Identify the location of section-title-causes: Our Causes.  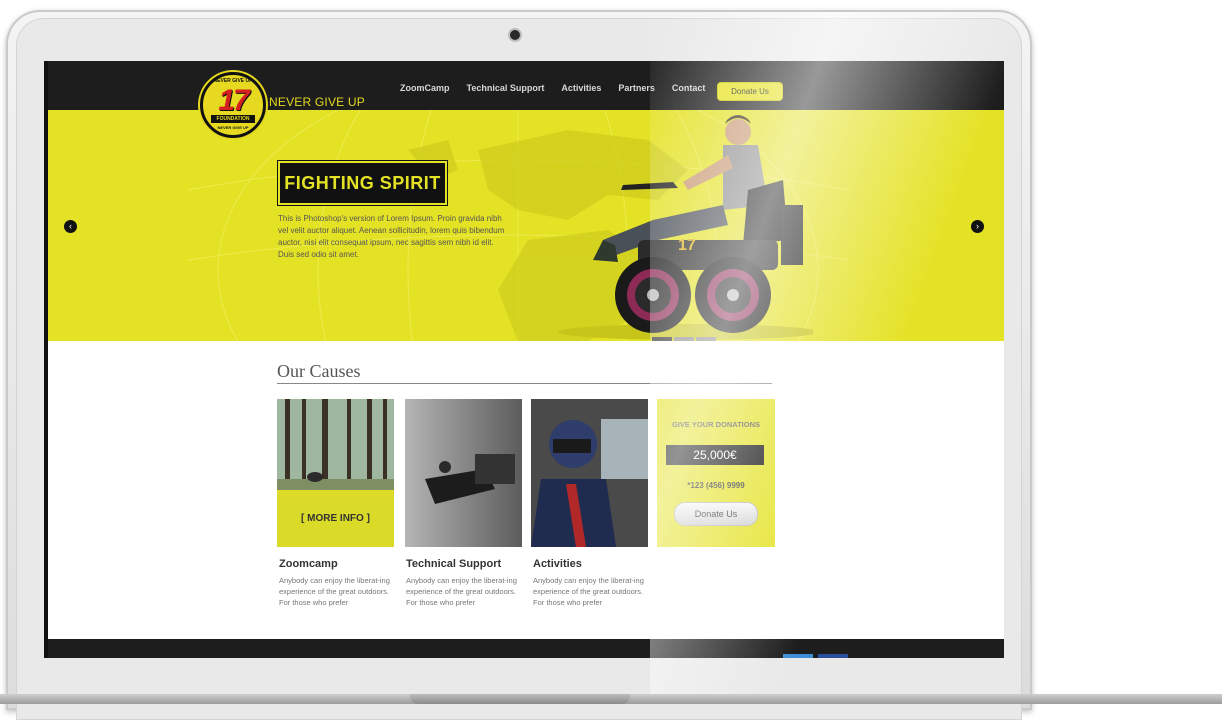
(319, 371).